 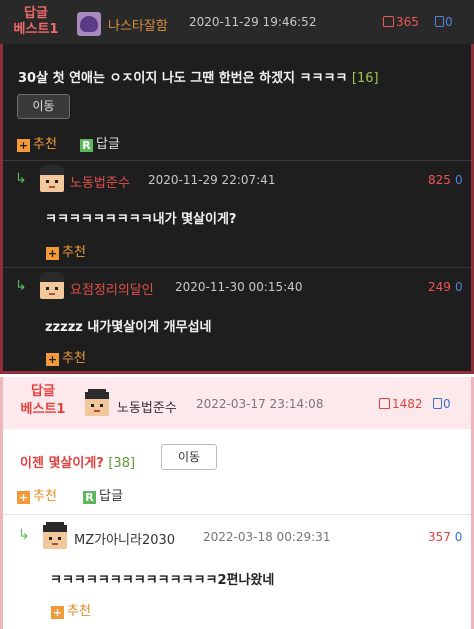 I want to click on comment-score-value: 357, so click(x=439, y=537).